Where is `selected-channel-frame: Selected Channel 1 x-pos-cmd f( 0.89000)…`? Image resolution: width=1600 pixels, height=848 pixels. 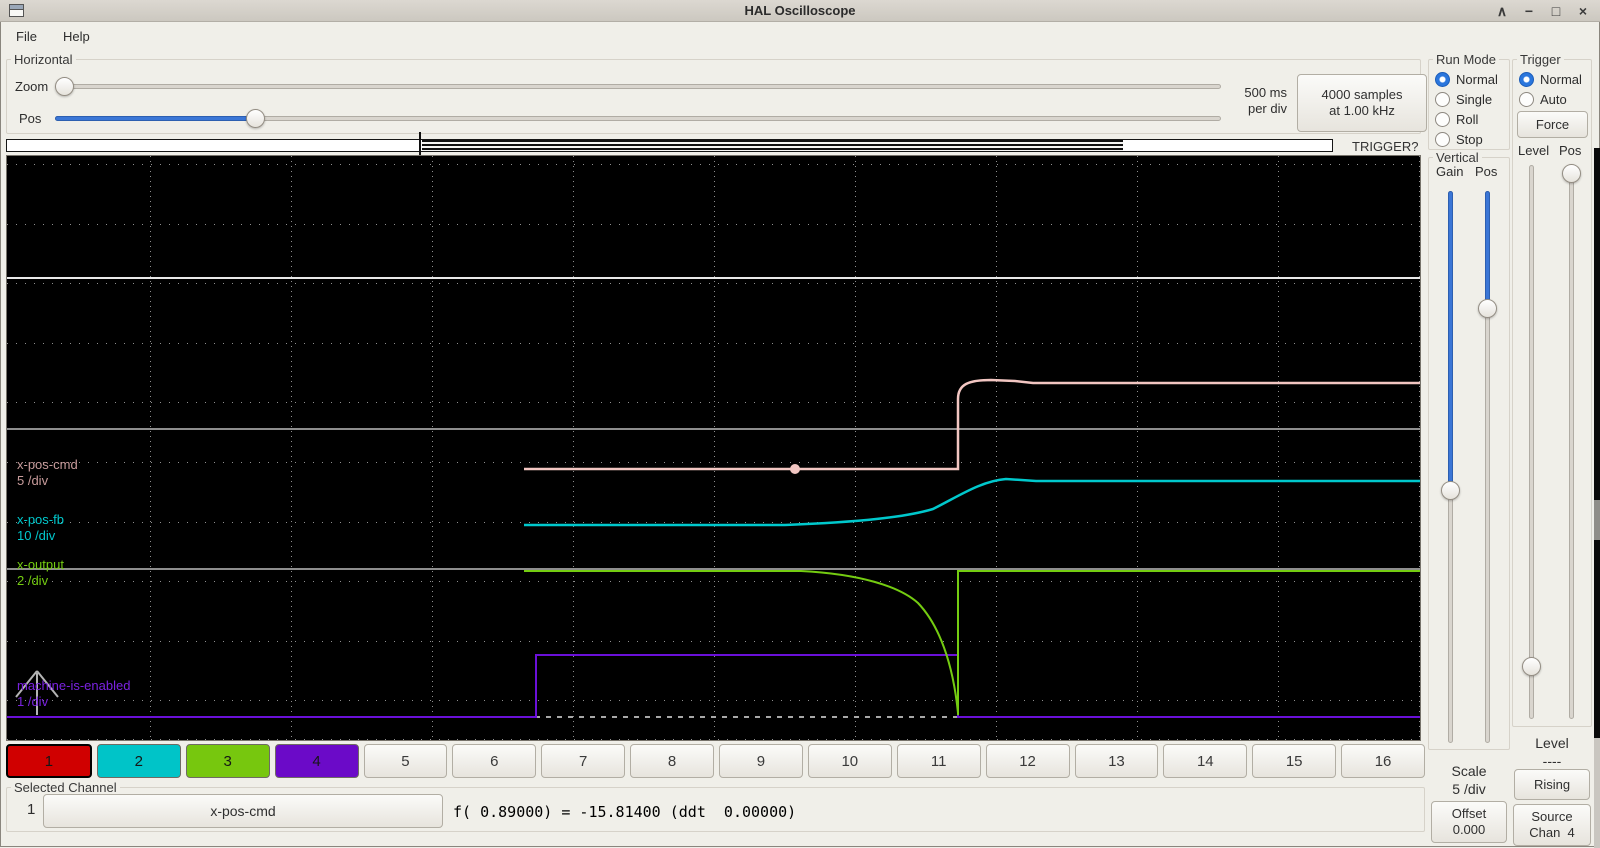
selected-channel-frame: Selected Channel 1 x-pos-cmd f( 0.89000)… is located at coordinates (715, 806).